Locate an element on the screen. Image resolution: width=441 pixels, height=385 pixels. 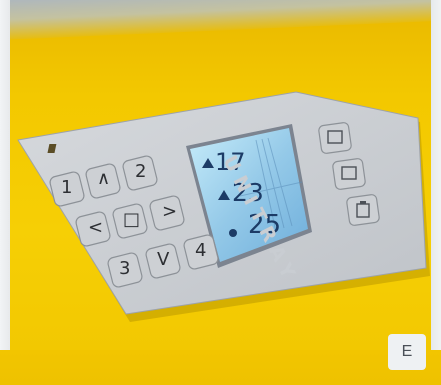
key-4: 4 is located at coordinates (200, 250).